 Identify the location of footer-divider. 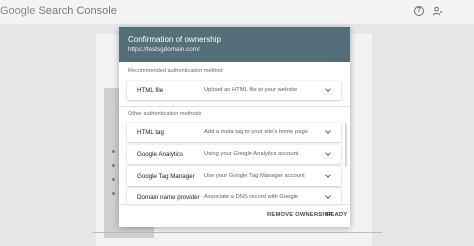
(234, 204).